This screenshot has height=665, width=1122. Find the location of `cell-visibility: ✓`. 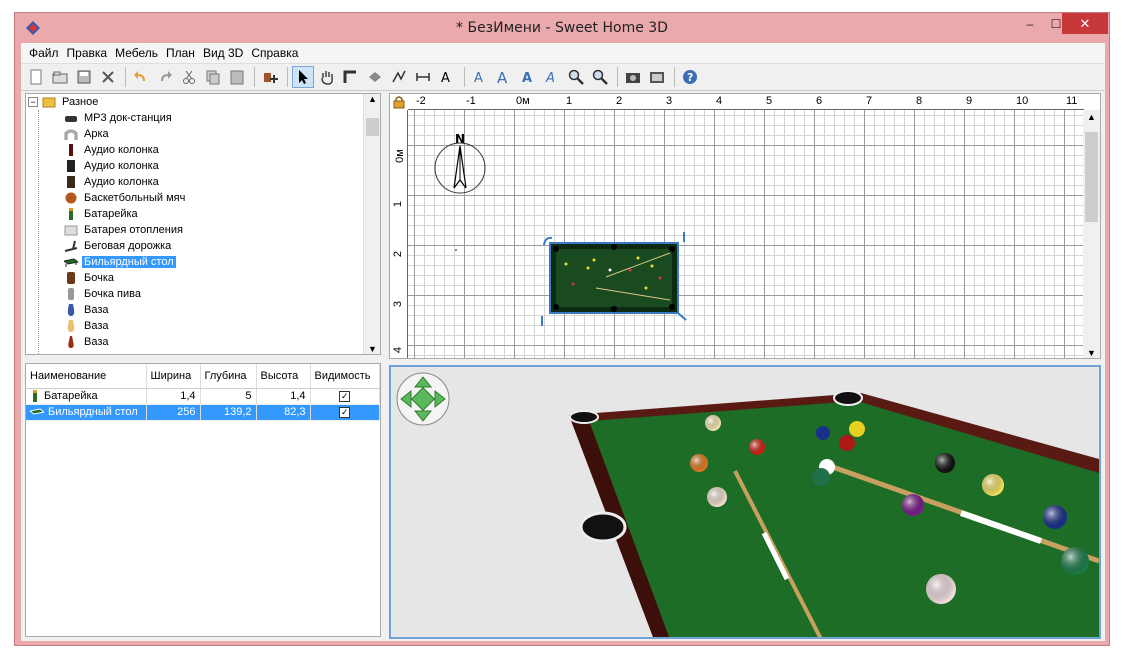

cell-visibility: ✓ is located at coordinates (345, 396).